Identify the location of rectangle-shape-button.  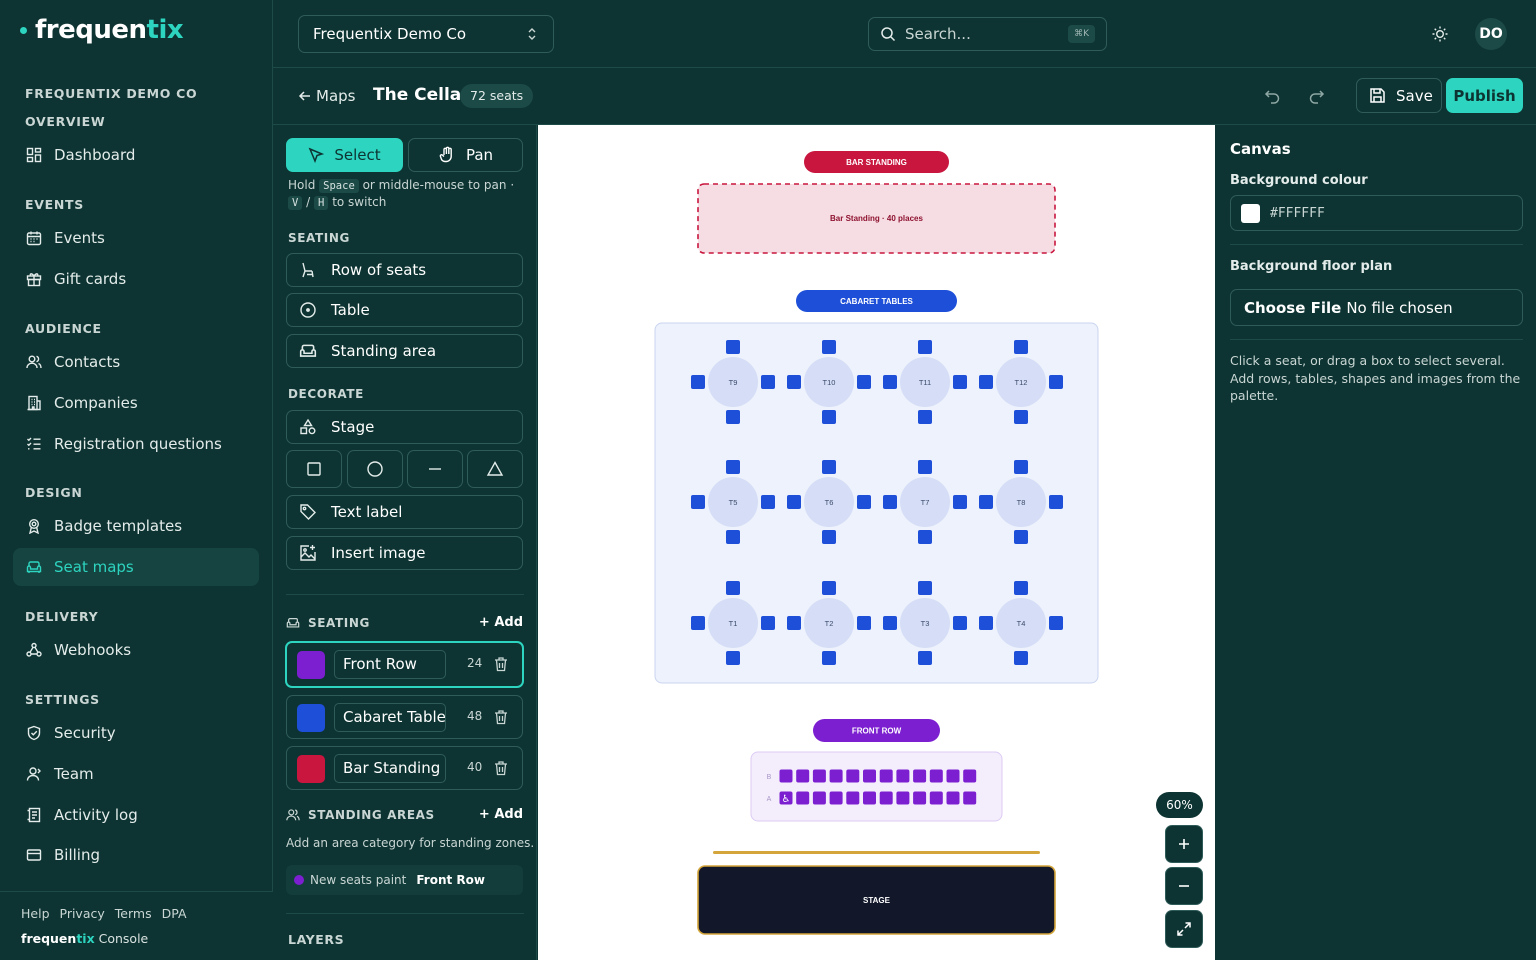
(314, 469).